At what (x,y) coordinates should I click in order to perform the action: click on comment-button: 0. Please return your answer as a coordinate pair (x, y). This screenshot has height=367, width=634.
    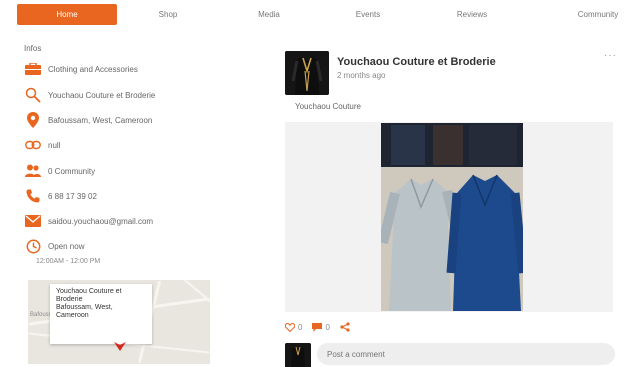
    Looking at the image, I should click on (321, 327).